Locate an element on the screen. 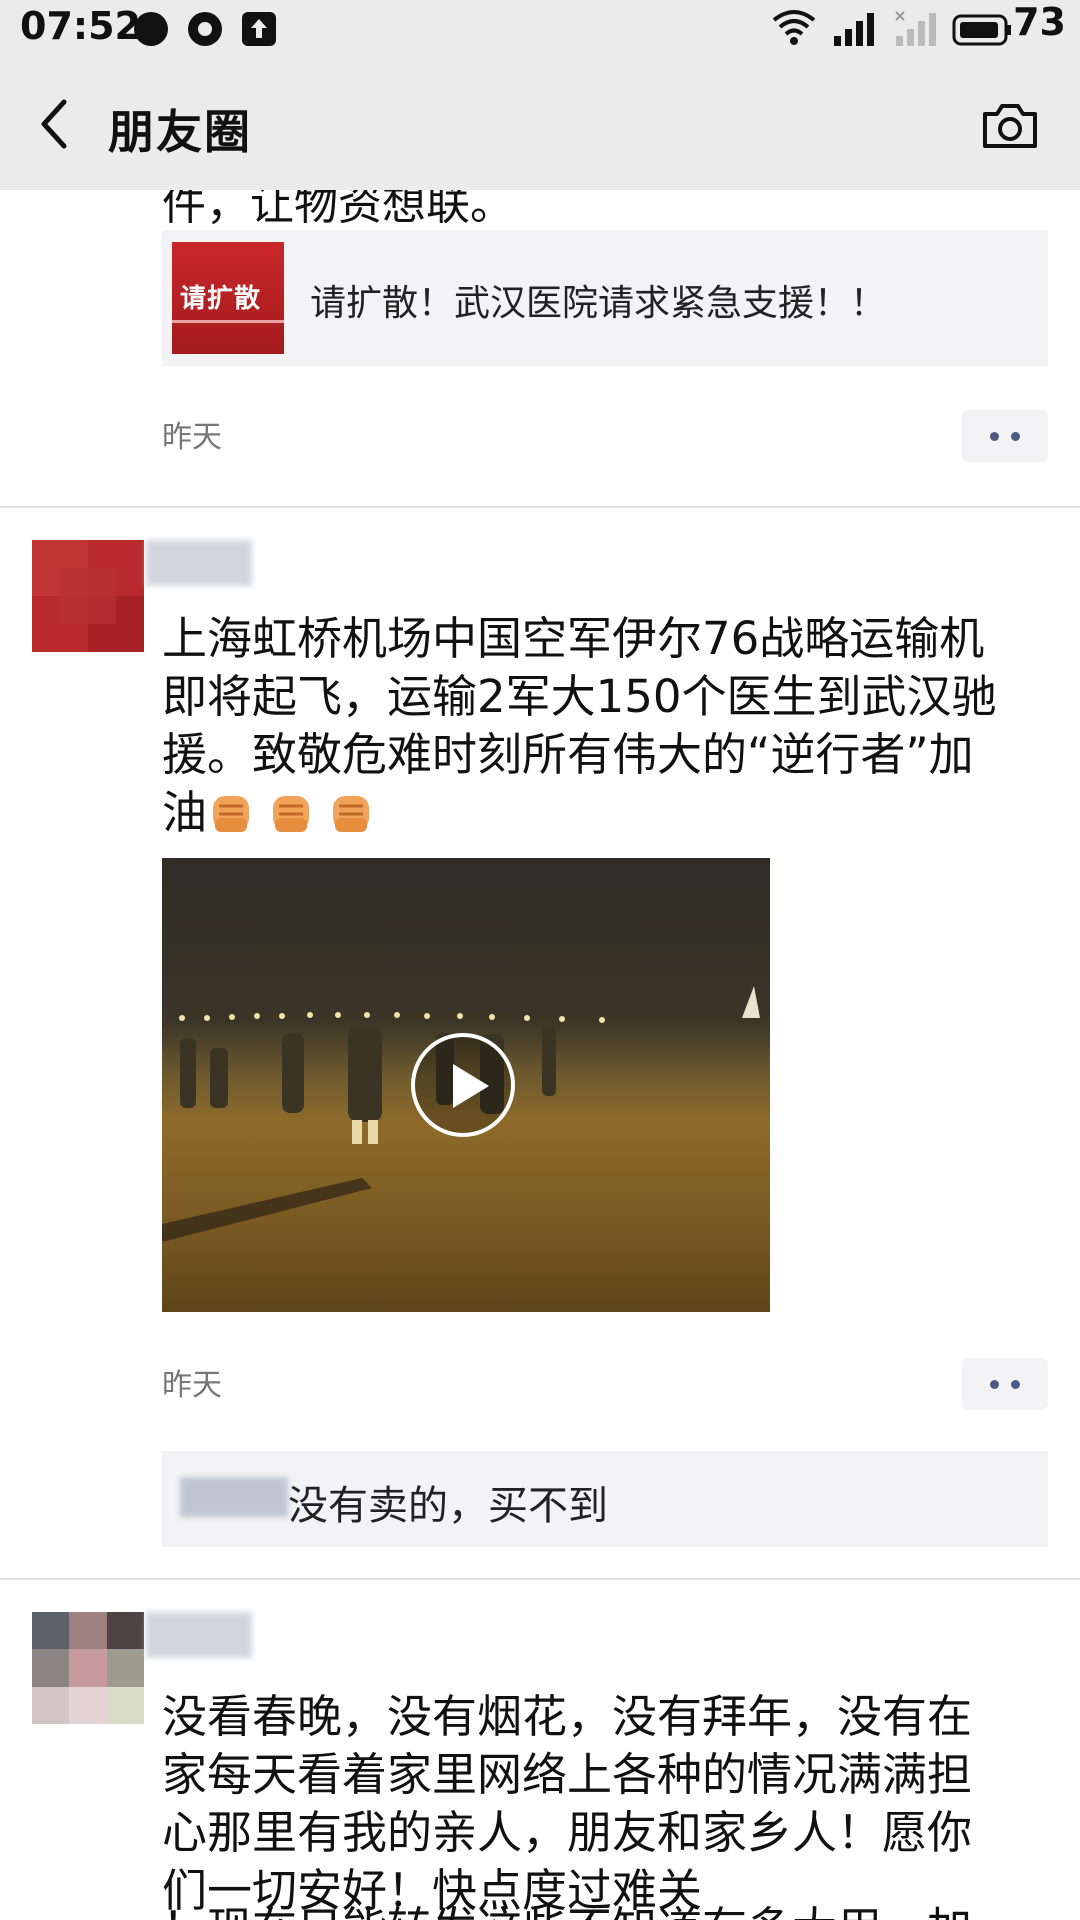 This screenshot has height=1920, width=1080. wifi-icon is located at coordinates (794, 27).